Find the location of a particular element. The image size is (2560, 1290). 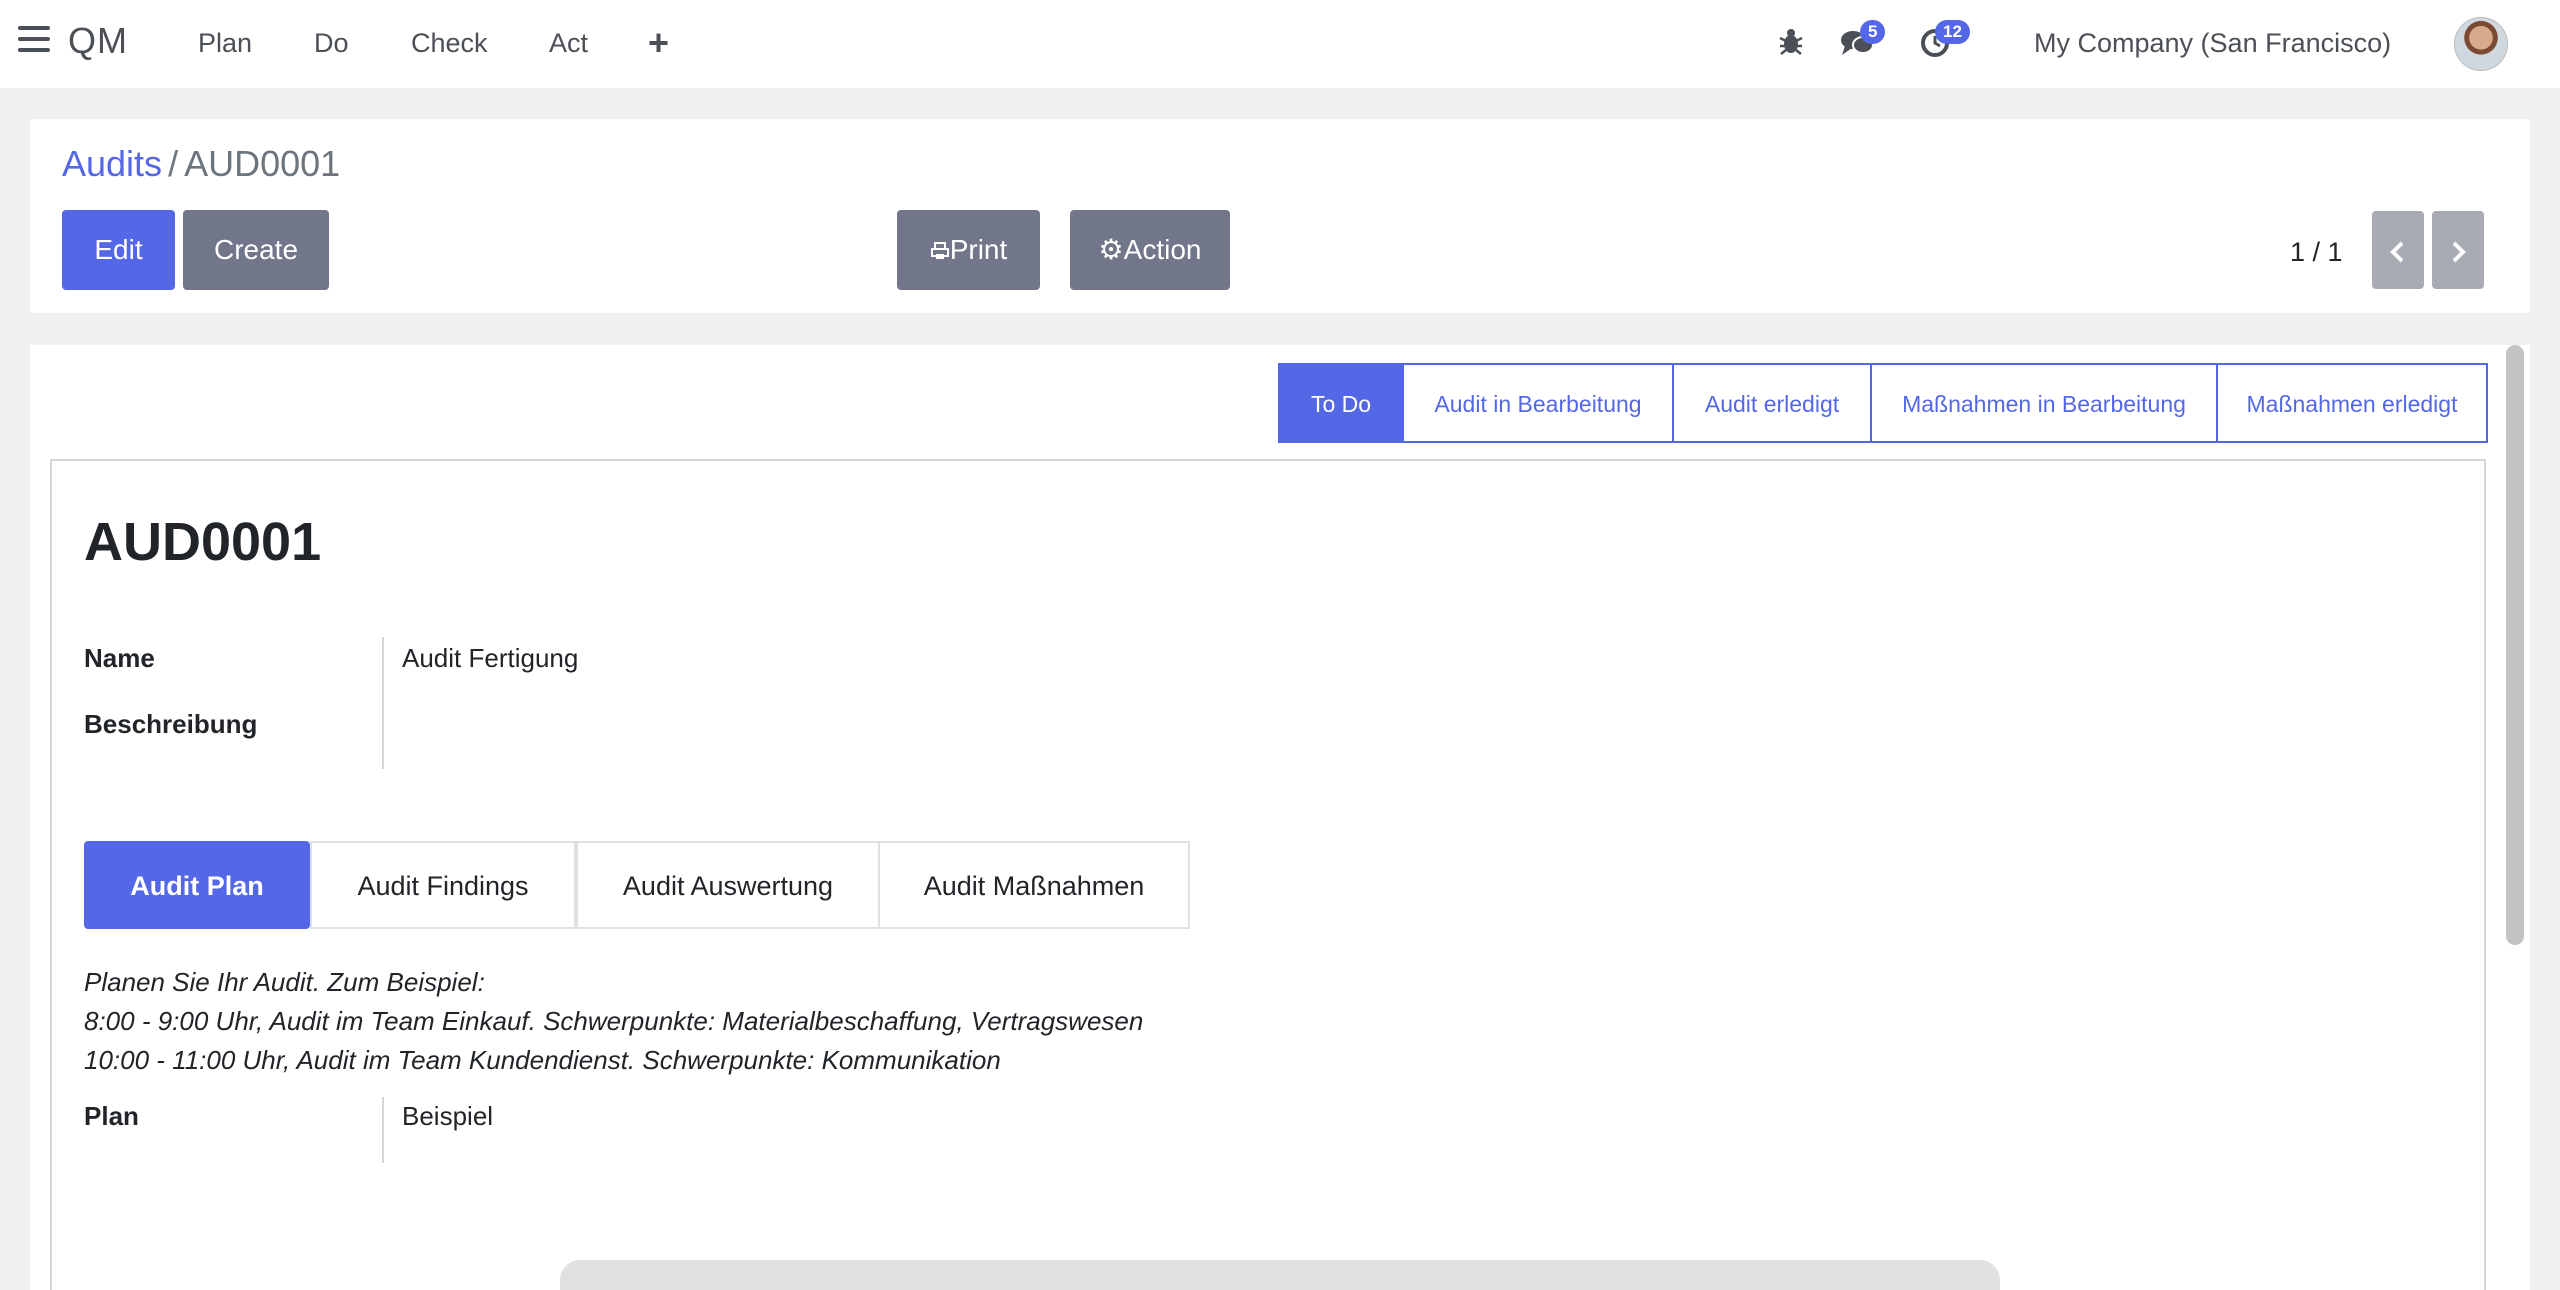

bottom-overlay is located at coordinates (1280, 1275).